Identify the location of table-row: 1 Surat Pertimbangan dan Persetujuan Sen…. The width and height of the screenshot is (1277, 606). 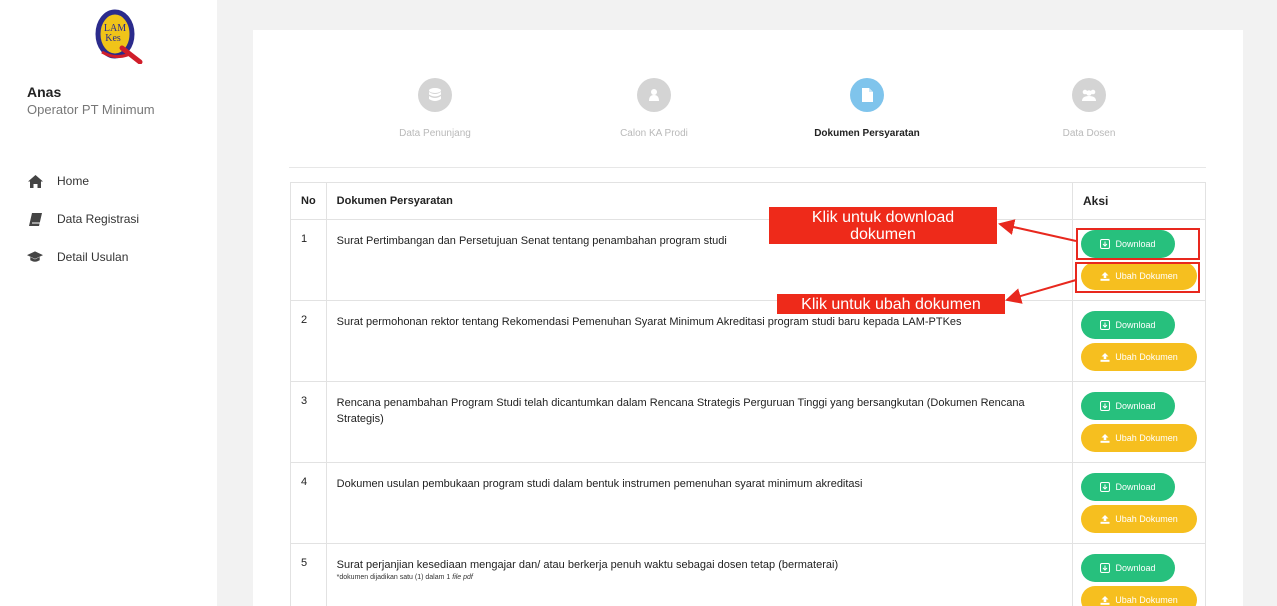
(748, 260).